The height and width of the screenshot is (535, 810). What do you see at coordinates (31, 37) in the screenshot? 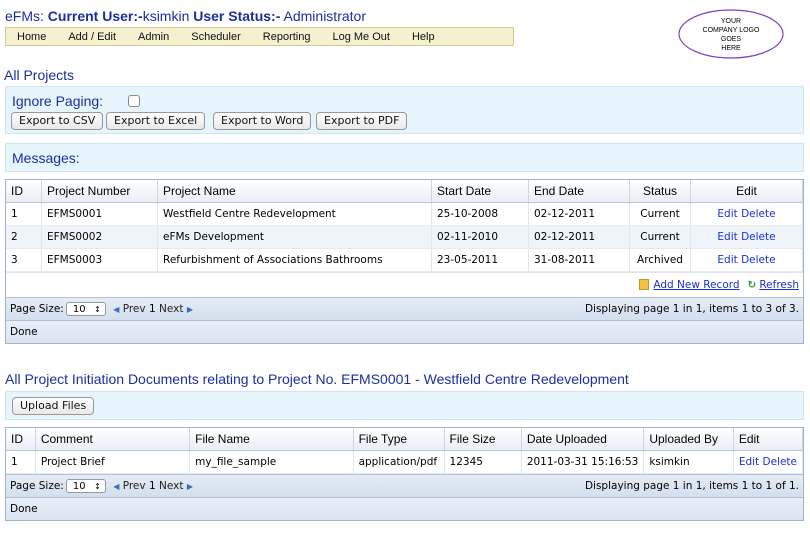
I see `nav-home: Home` at bounding box center [31, 37].